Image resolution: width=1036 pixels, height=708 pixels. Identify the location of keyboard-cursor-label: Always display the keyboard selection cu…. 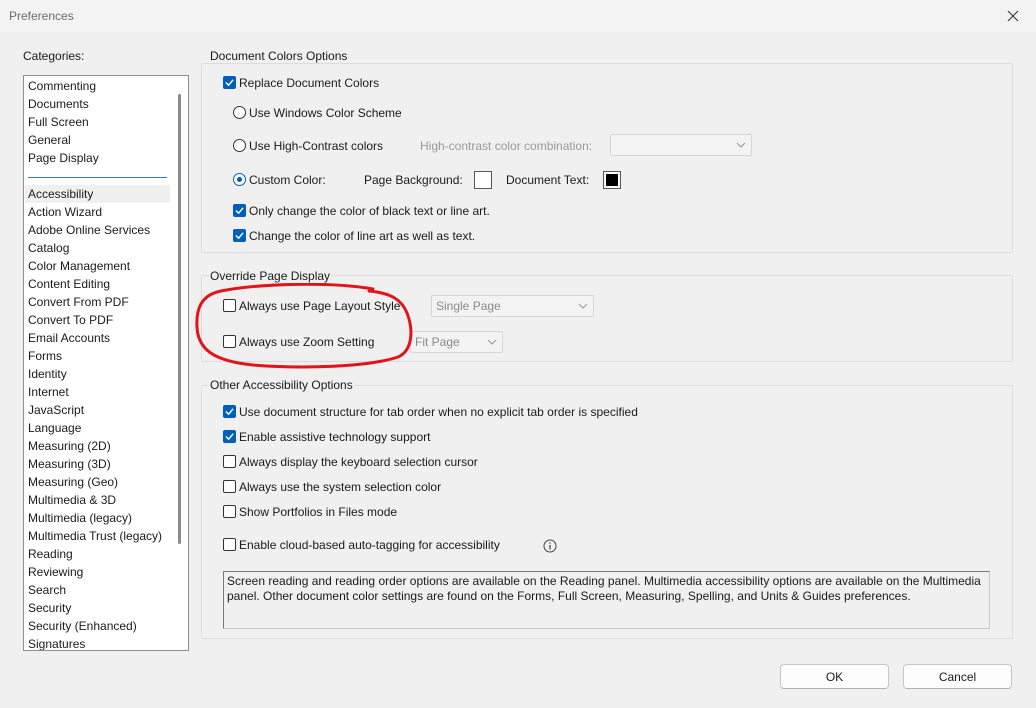
(358, 462).